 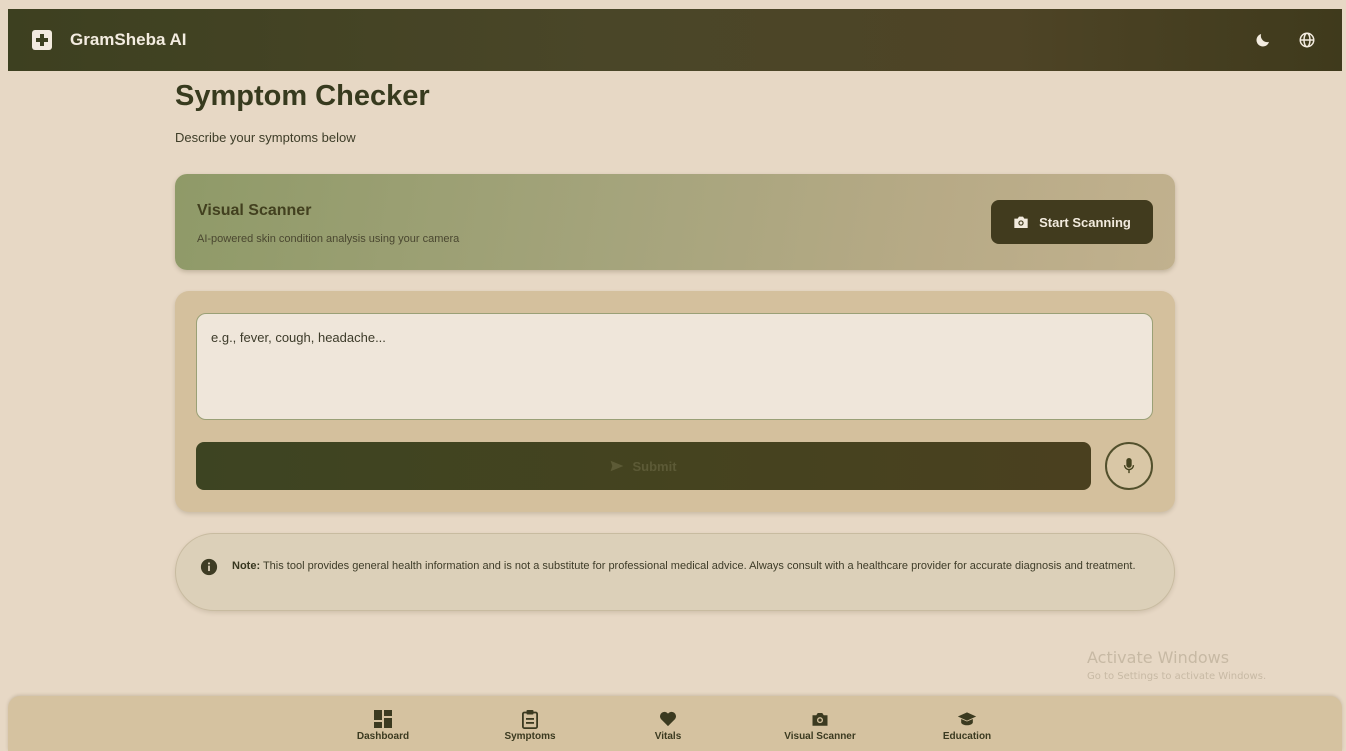 I want to click on globe-icon, so click(x=1307, y=40).